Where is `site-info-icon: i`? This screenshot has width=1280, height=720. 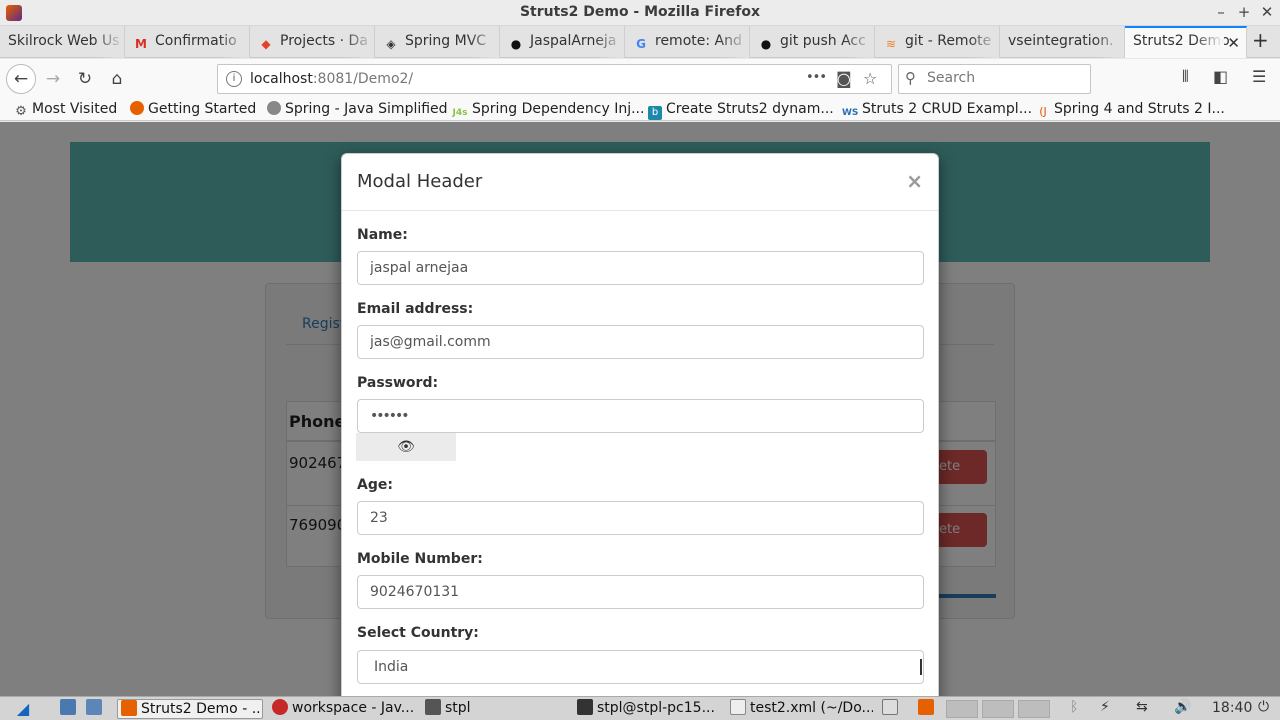 site-info-icon: i is located at coordinates (234, 79).